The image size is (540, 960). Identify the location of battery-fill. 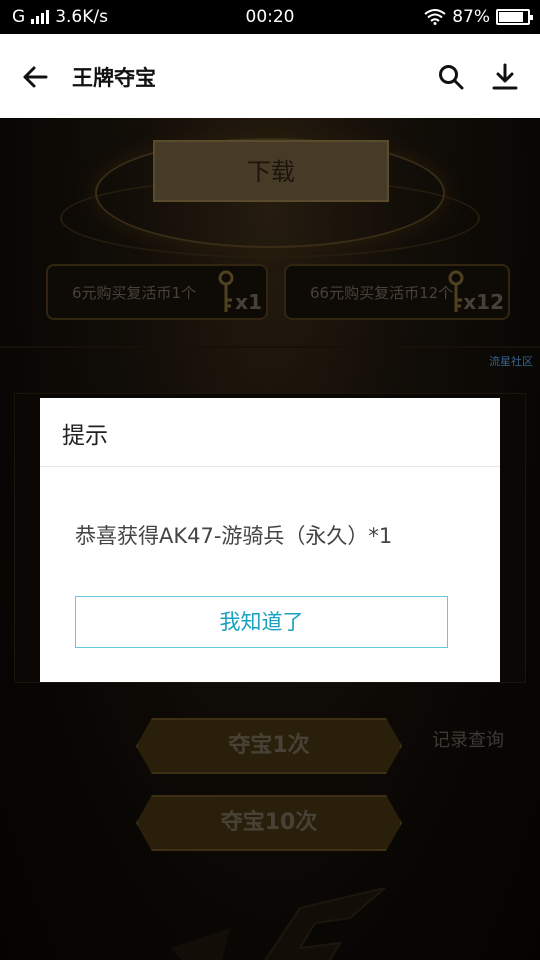
(511, 17).